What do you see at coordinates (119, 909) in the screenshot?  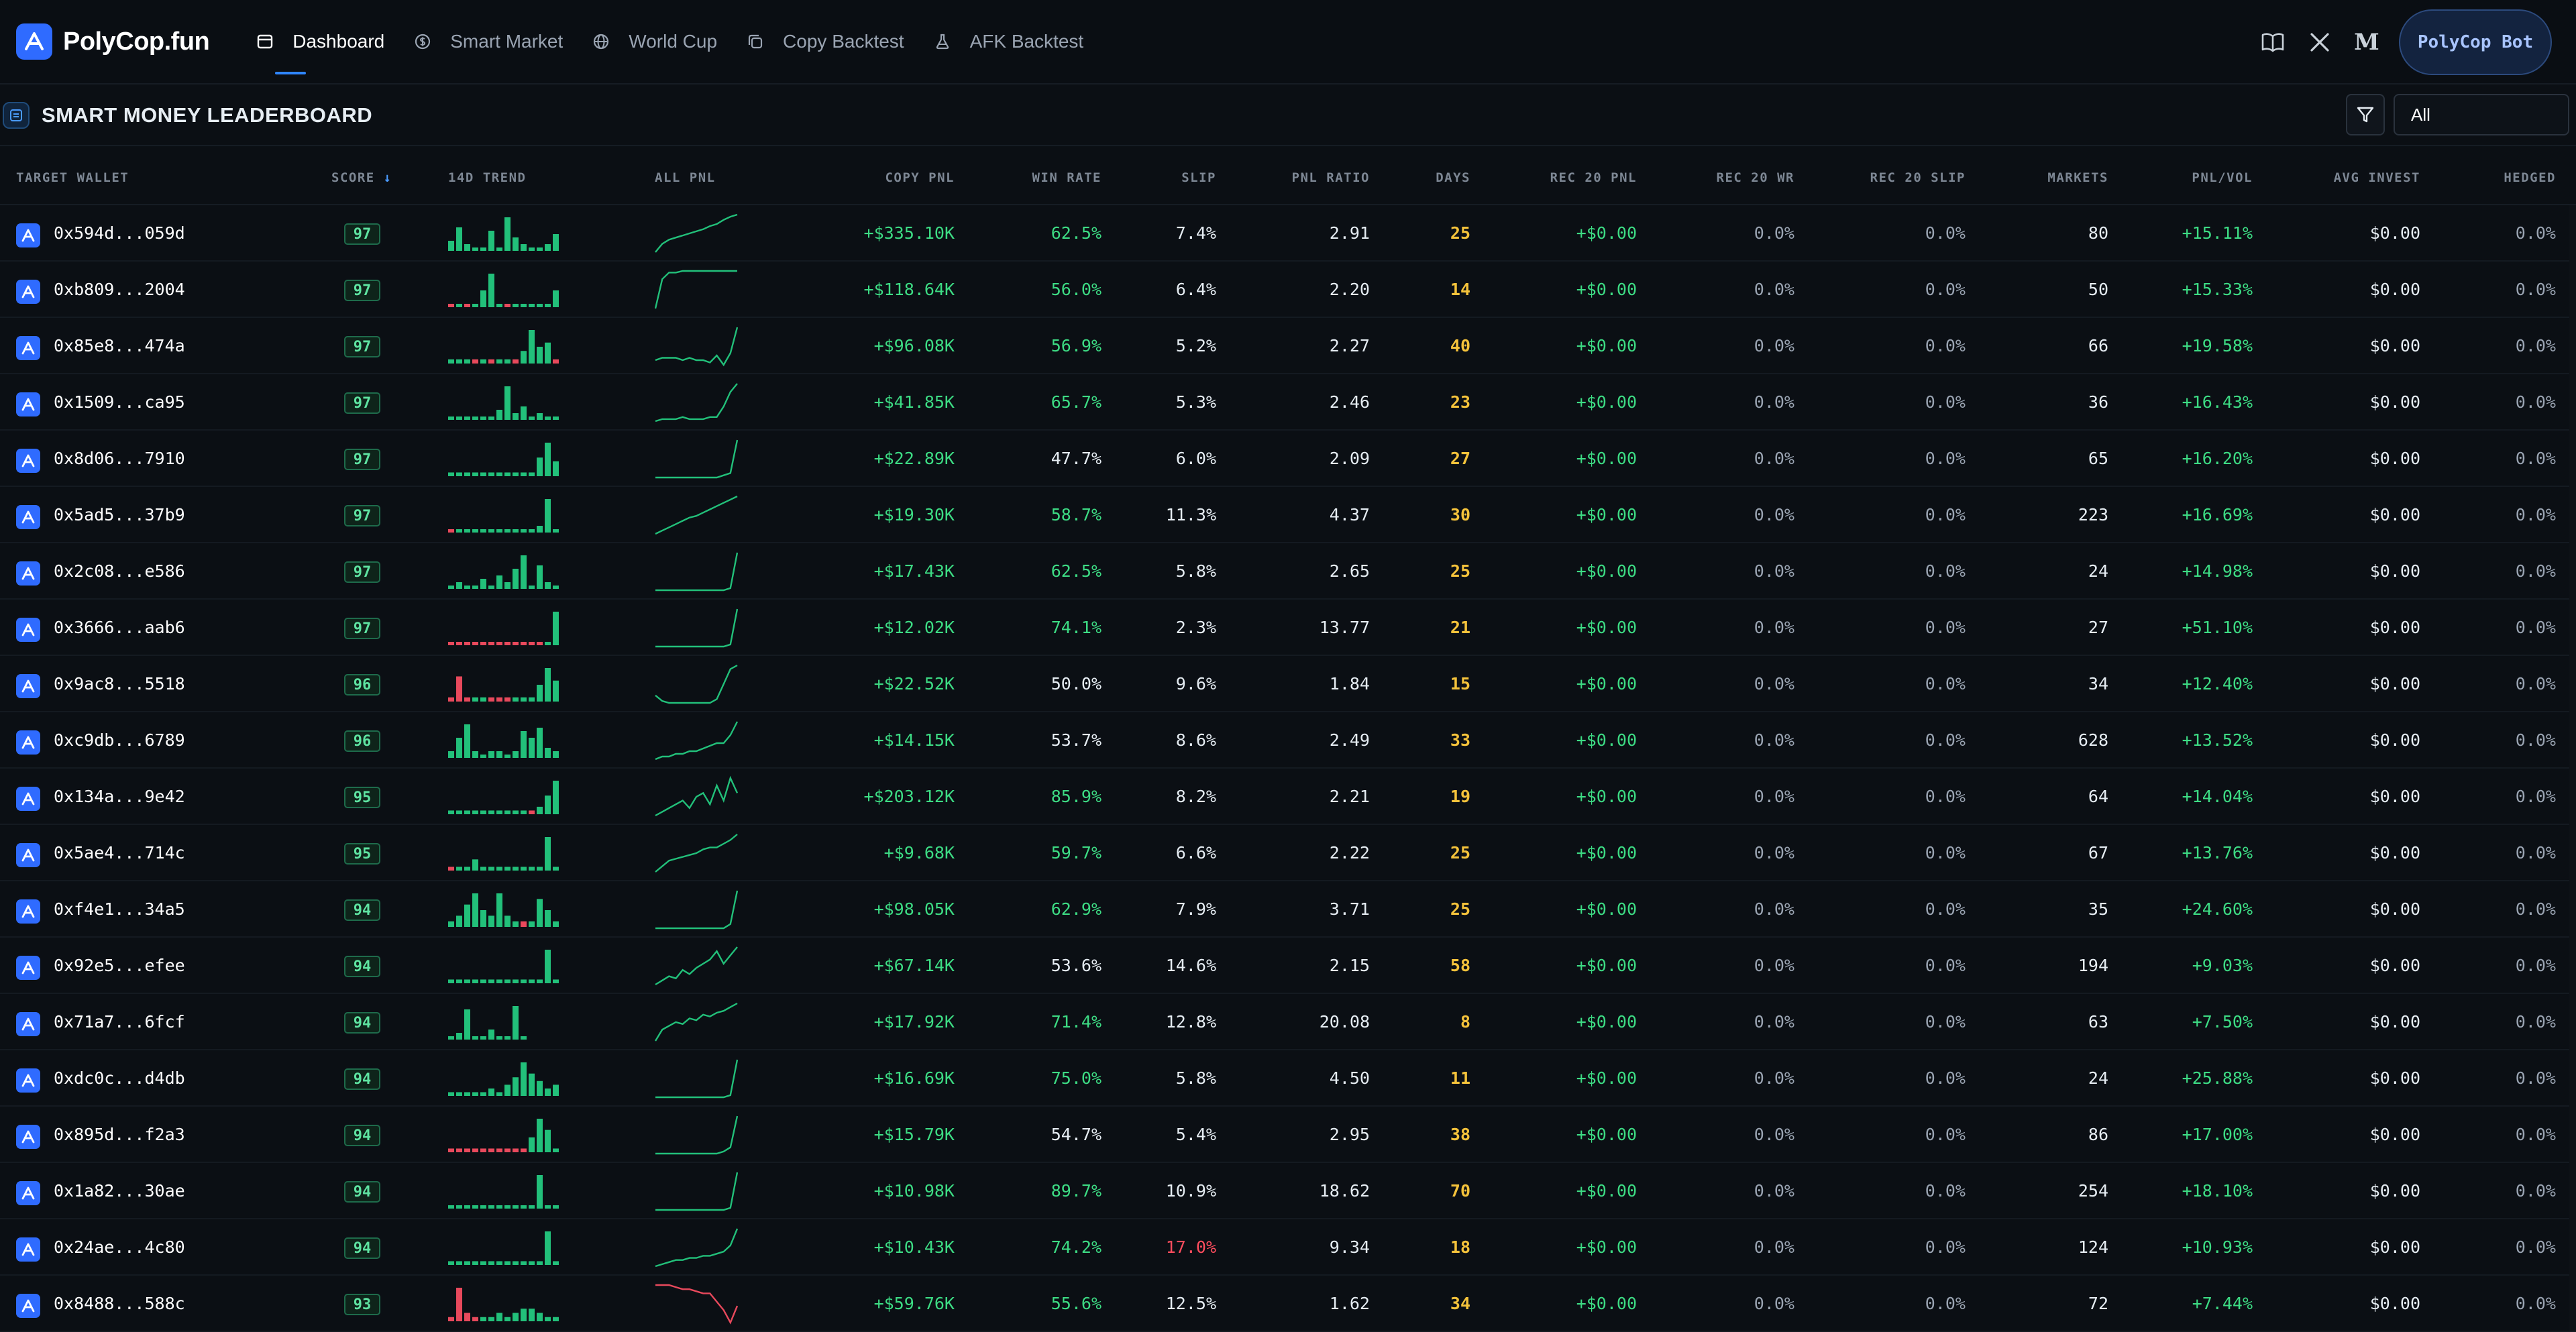 I see `wallet-address: 0xf4e1...34a5` at bounding box center [119, 909].